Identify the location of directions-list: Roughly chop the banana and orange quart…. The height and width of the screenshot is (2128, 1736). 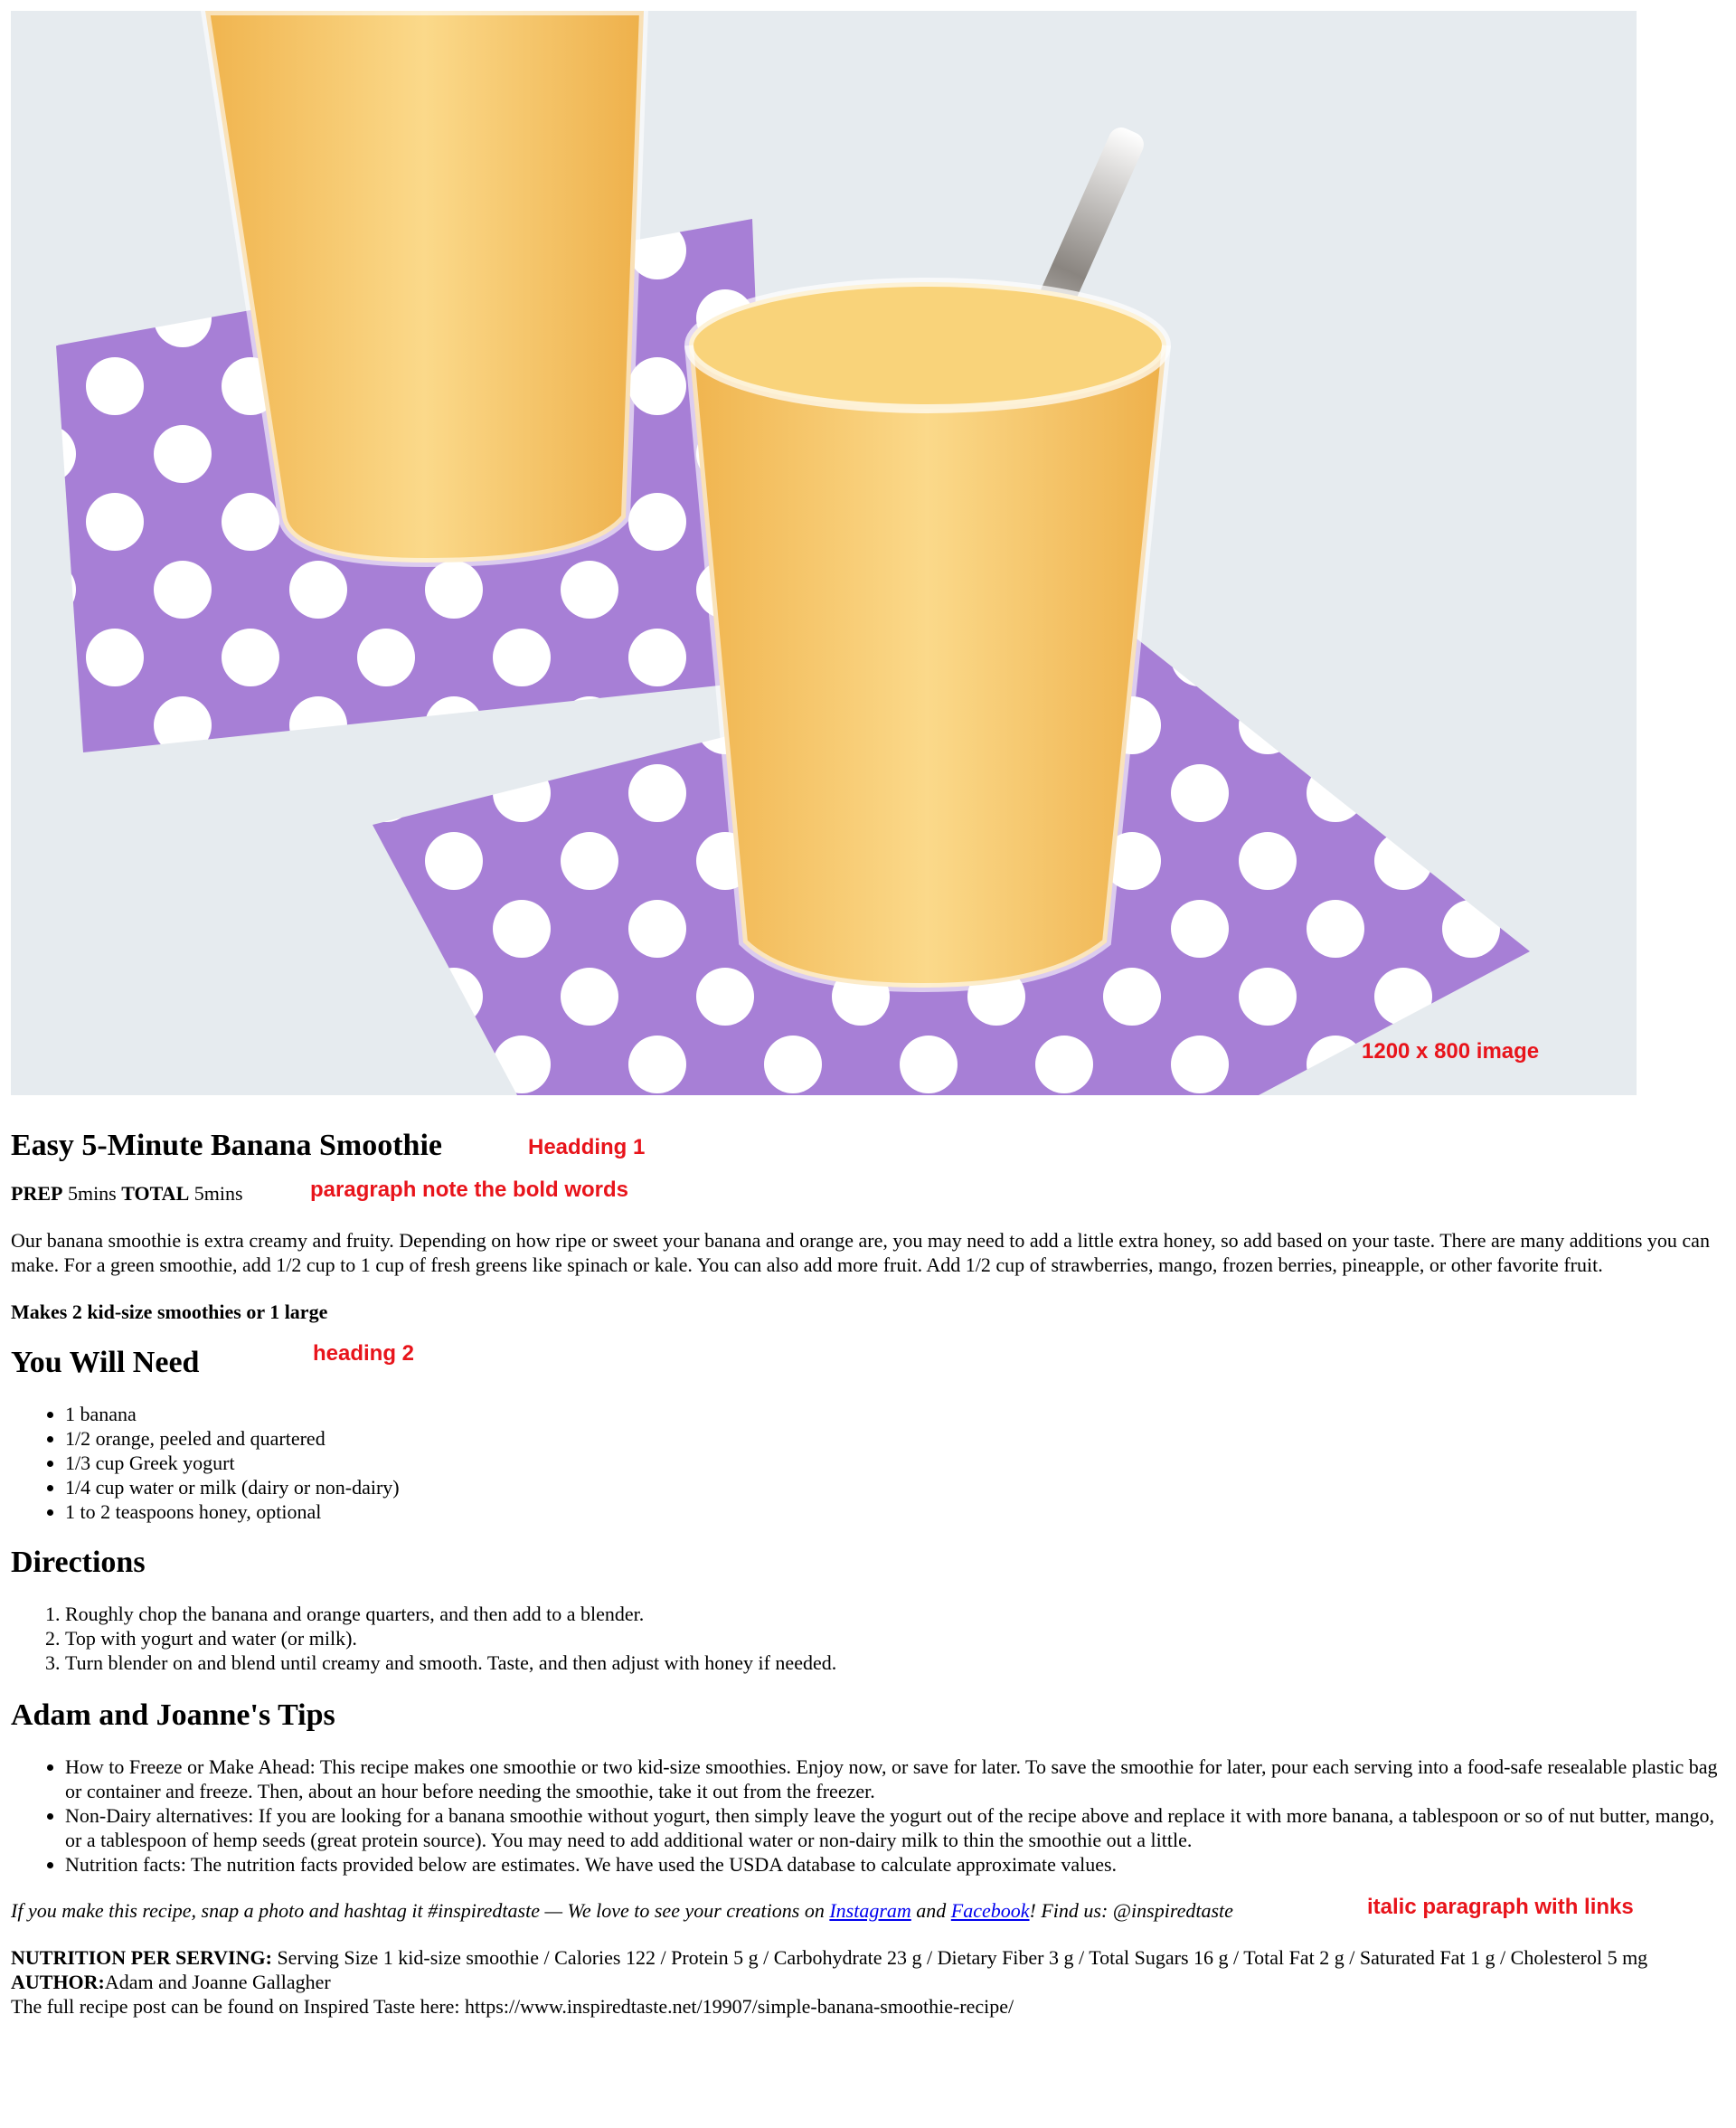
(868, 1638).